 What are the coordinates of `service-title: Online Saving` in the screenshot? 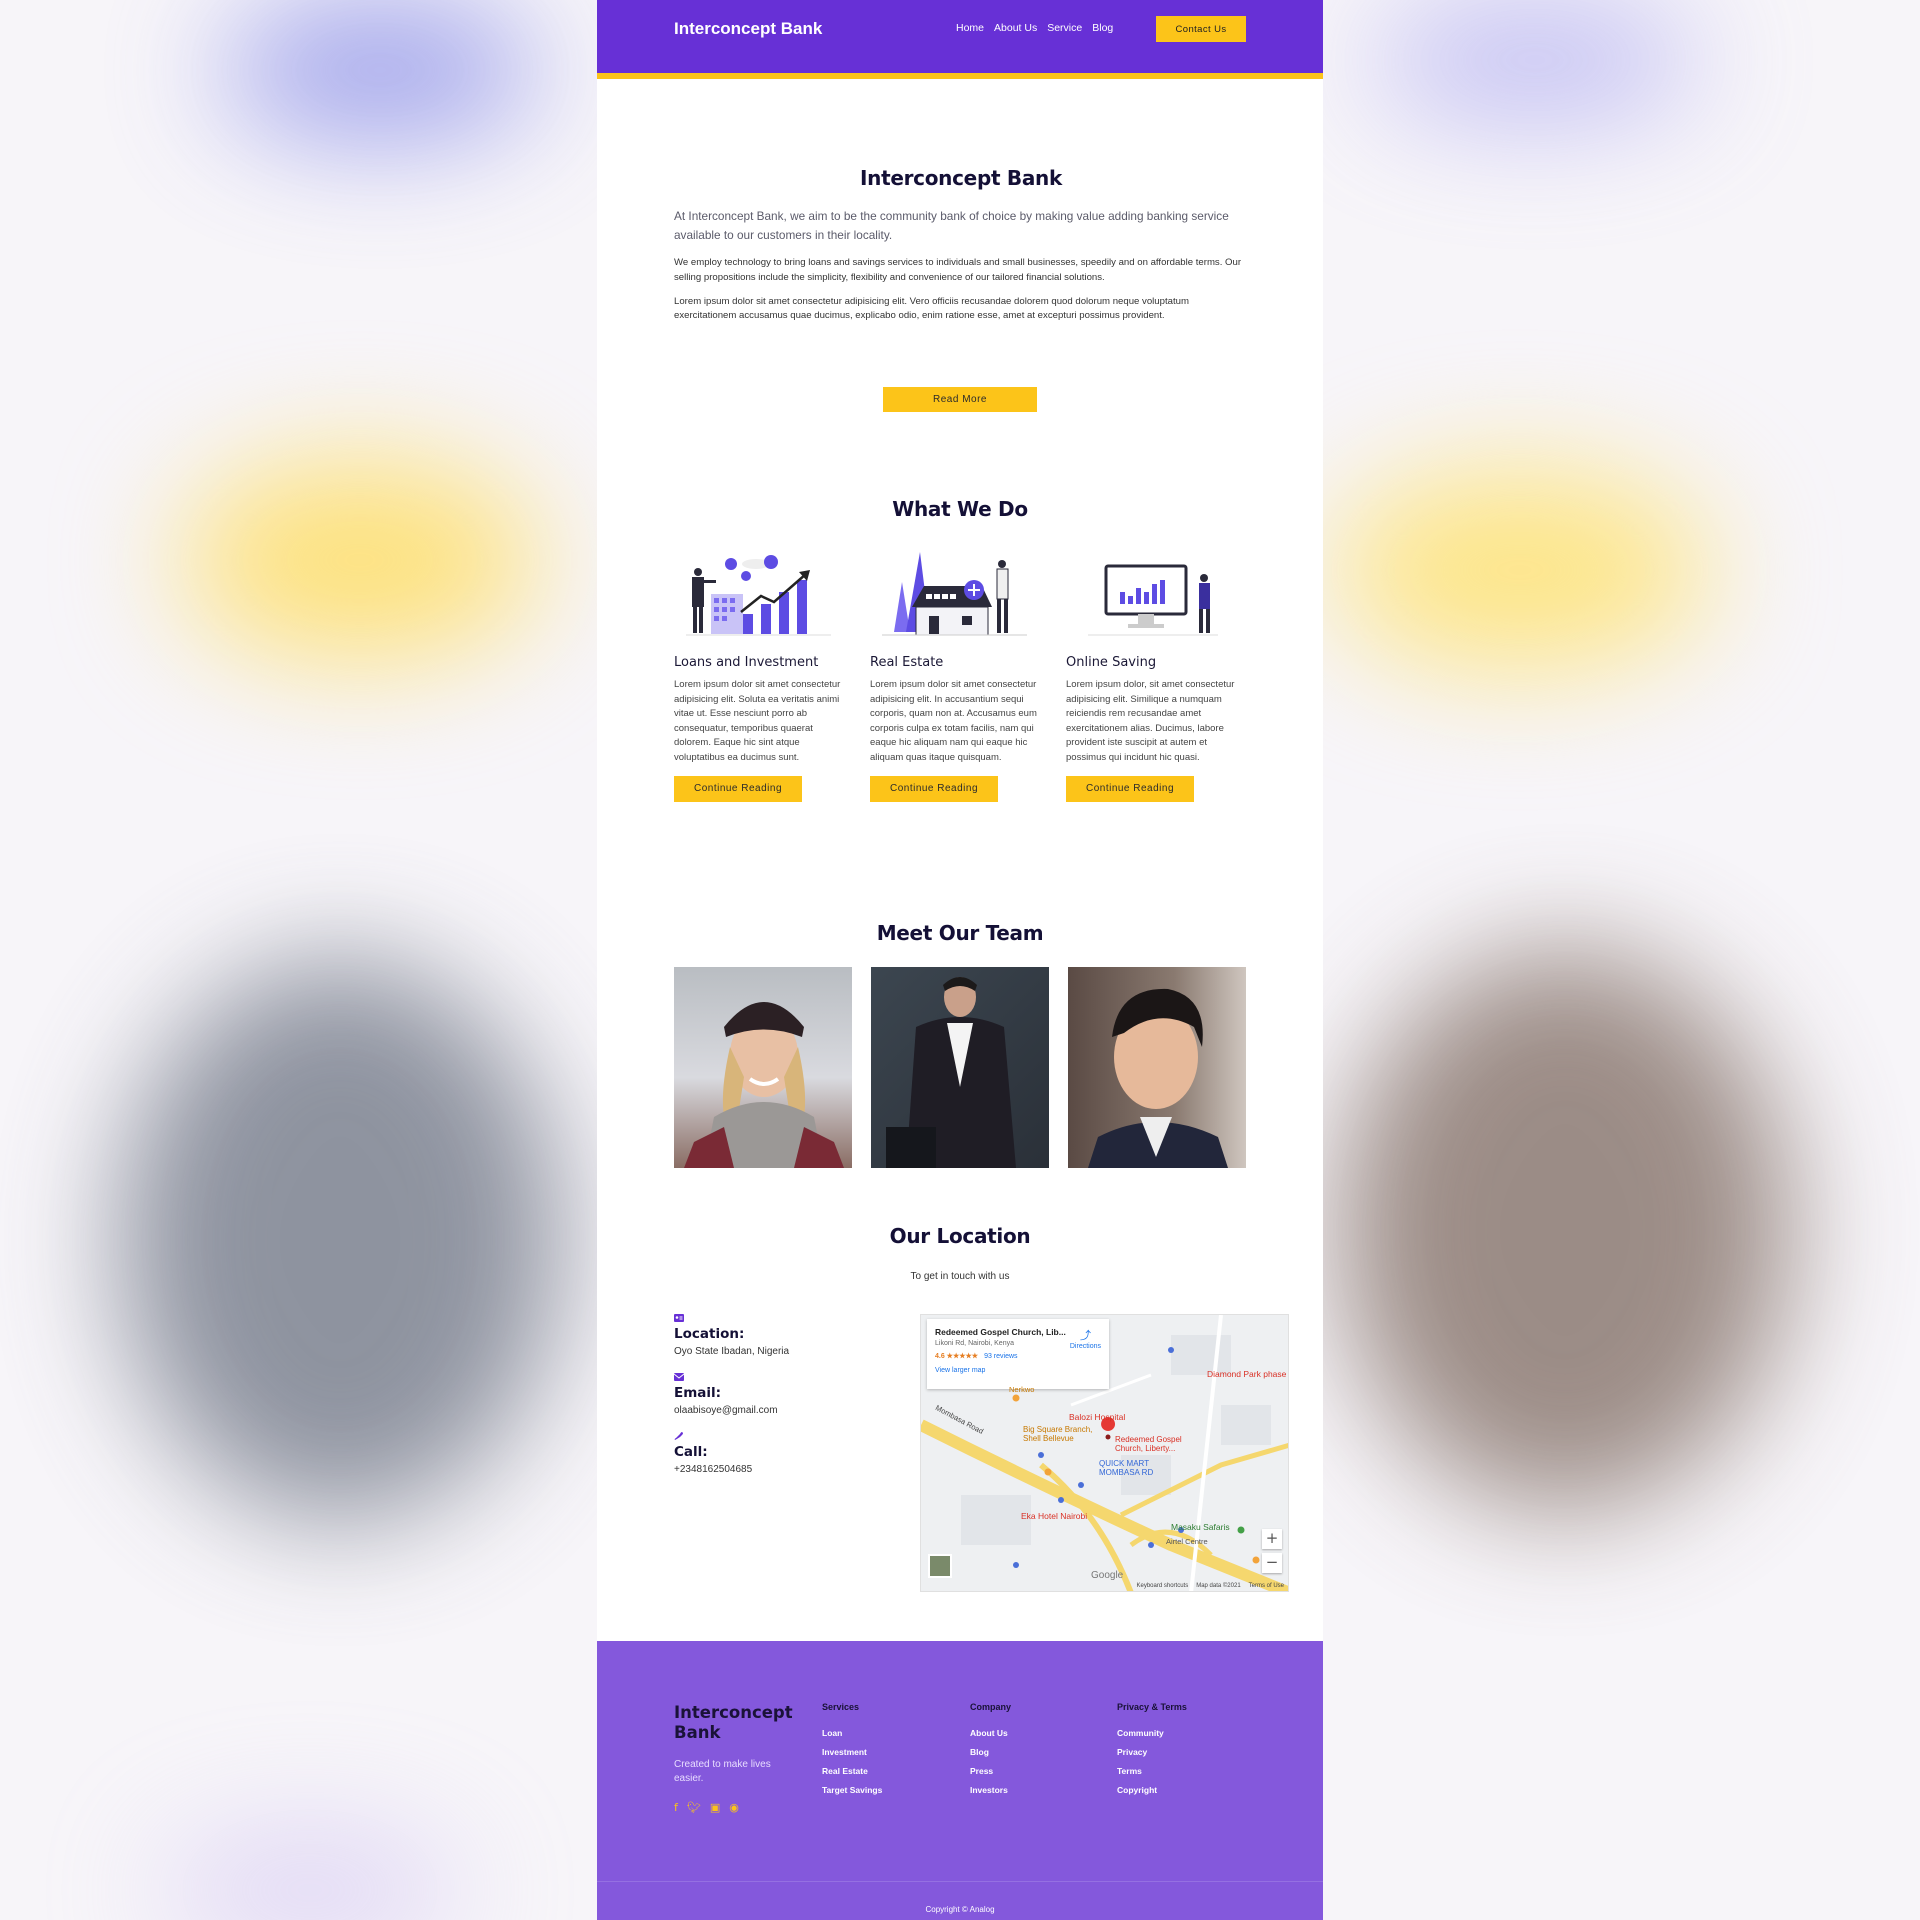 It's located at (1111, 662).